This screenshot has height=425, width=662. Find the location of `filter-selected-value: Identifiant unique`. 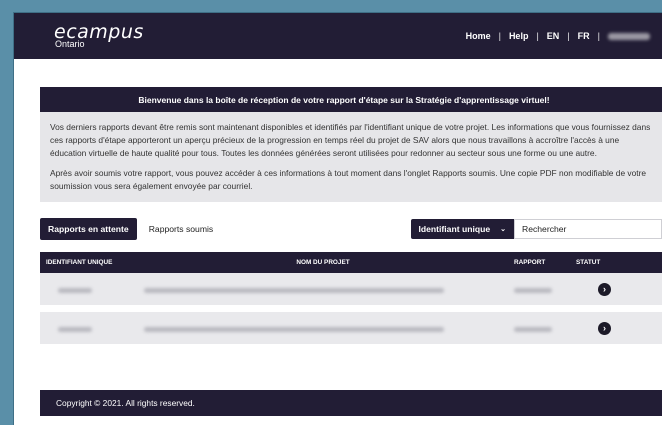

filter-selected-value: Identifiant unique is located at coordinates (454, 229).